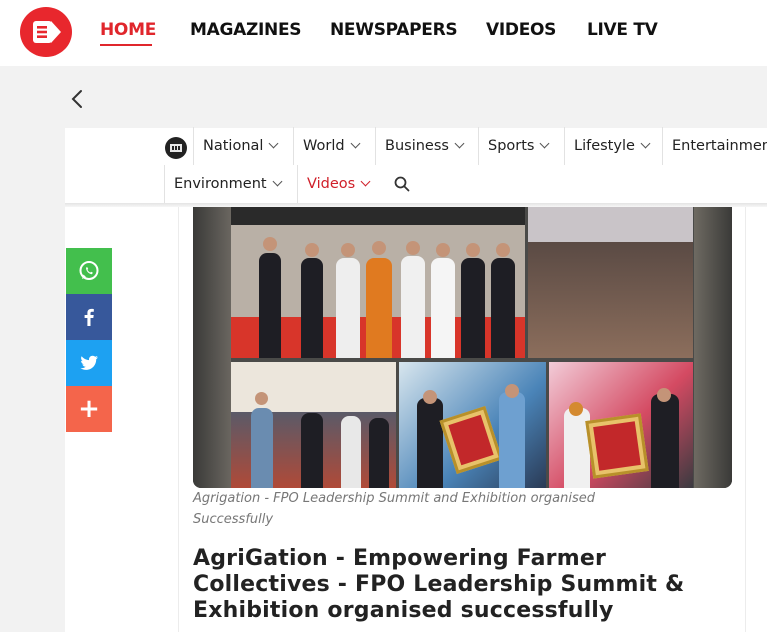 The height and width of the screenshot is (632, 767). Describe the element at coordinates (610, 282) in the screenshot. I see `photo-audience` at that location.